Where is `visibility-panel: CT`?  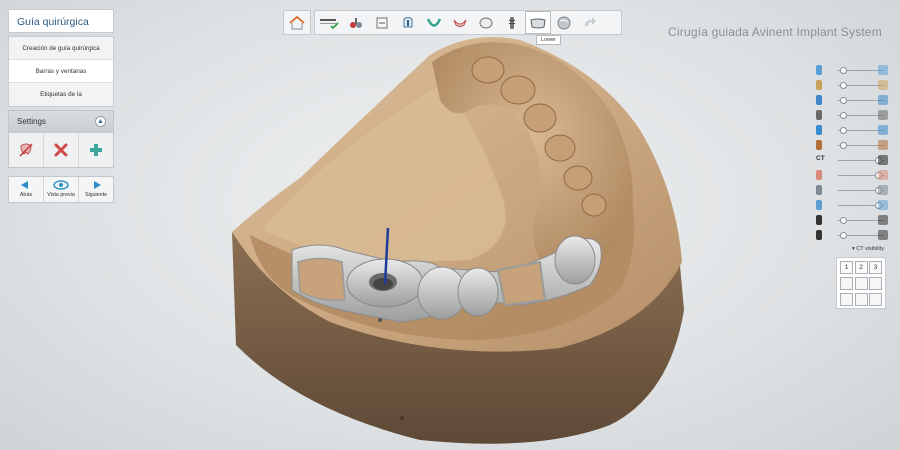 visibility-panel: CT is located at coordinates (852, 153).